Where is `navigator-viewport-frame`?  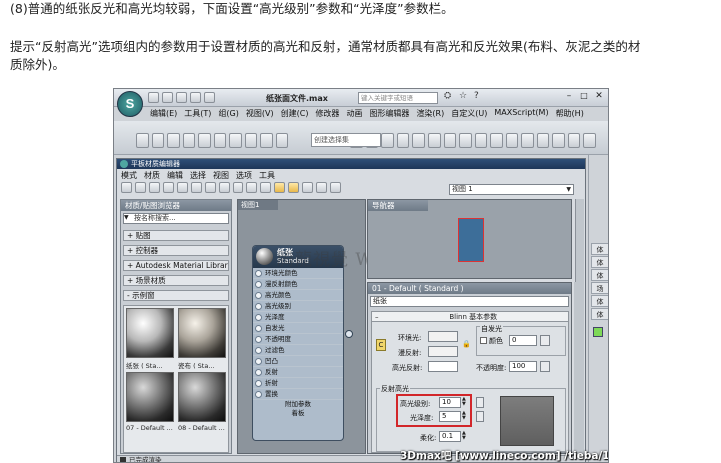
navigator-viewport-frame is located at coordinates (471, 240).